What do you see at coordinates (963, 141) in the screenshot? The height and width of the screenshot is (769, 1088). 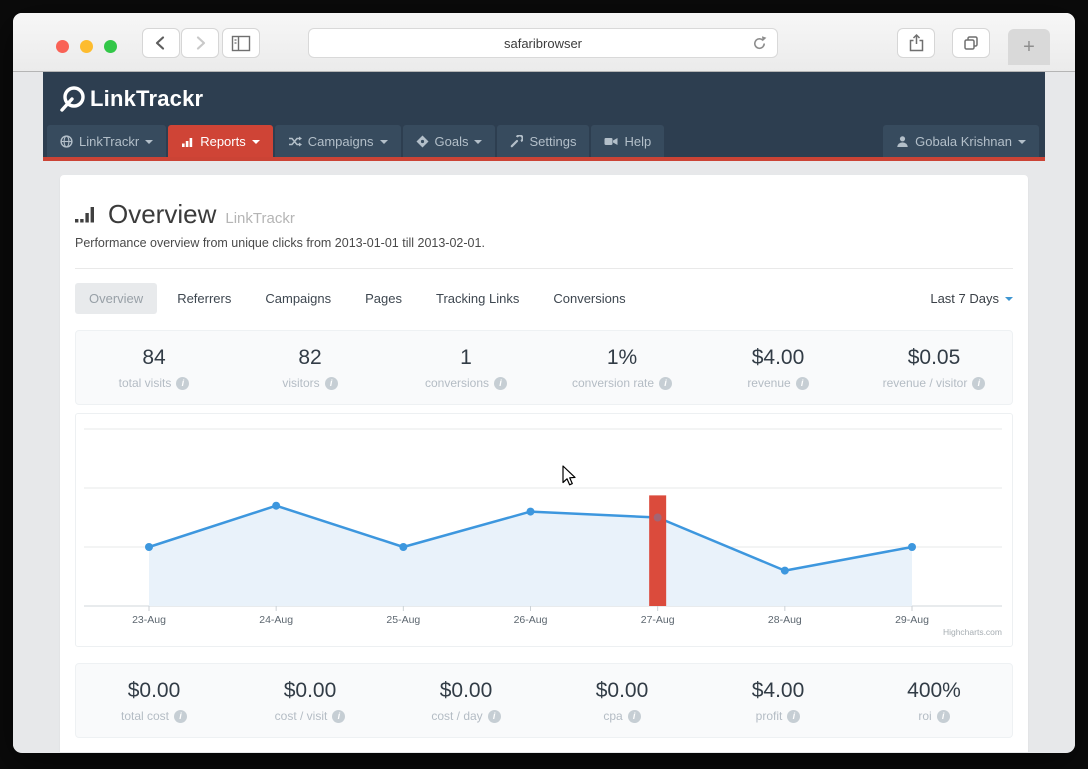 I see `user-menu-label: Gobala Krishnan` at bounding box center [963, 141].